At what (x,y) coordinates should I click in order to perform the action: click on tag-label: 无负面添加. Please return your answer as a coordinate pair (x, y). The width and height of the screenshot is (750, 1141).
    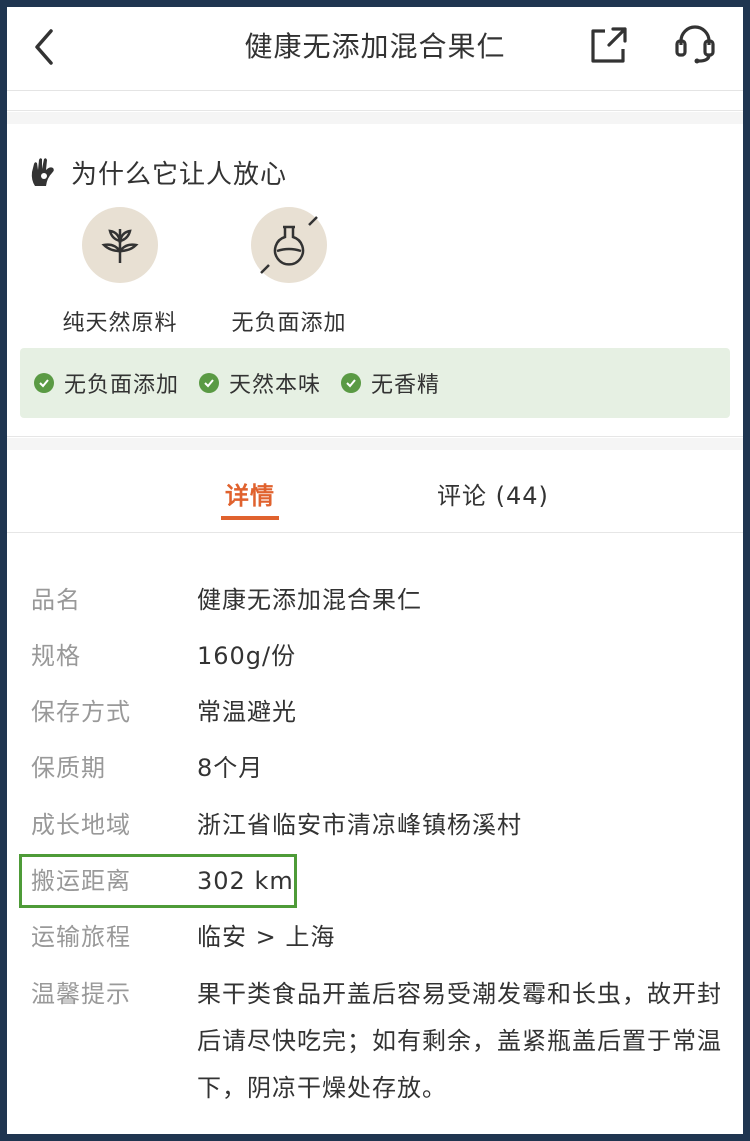
    Looking at the image, I should click on (122, 385).